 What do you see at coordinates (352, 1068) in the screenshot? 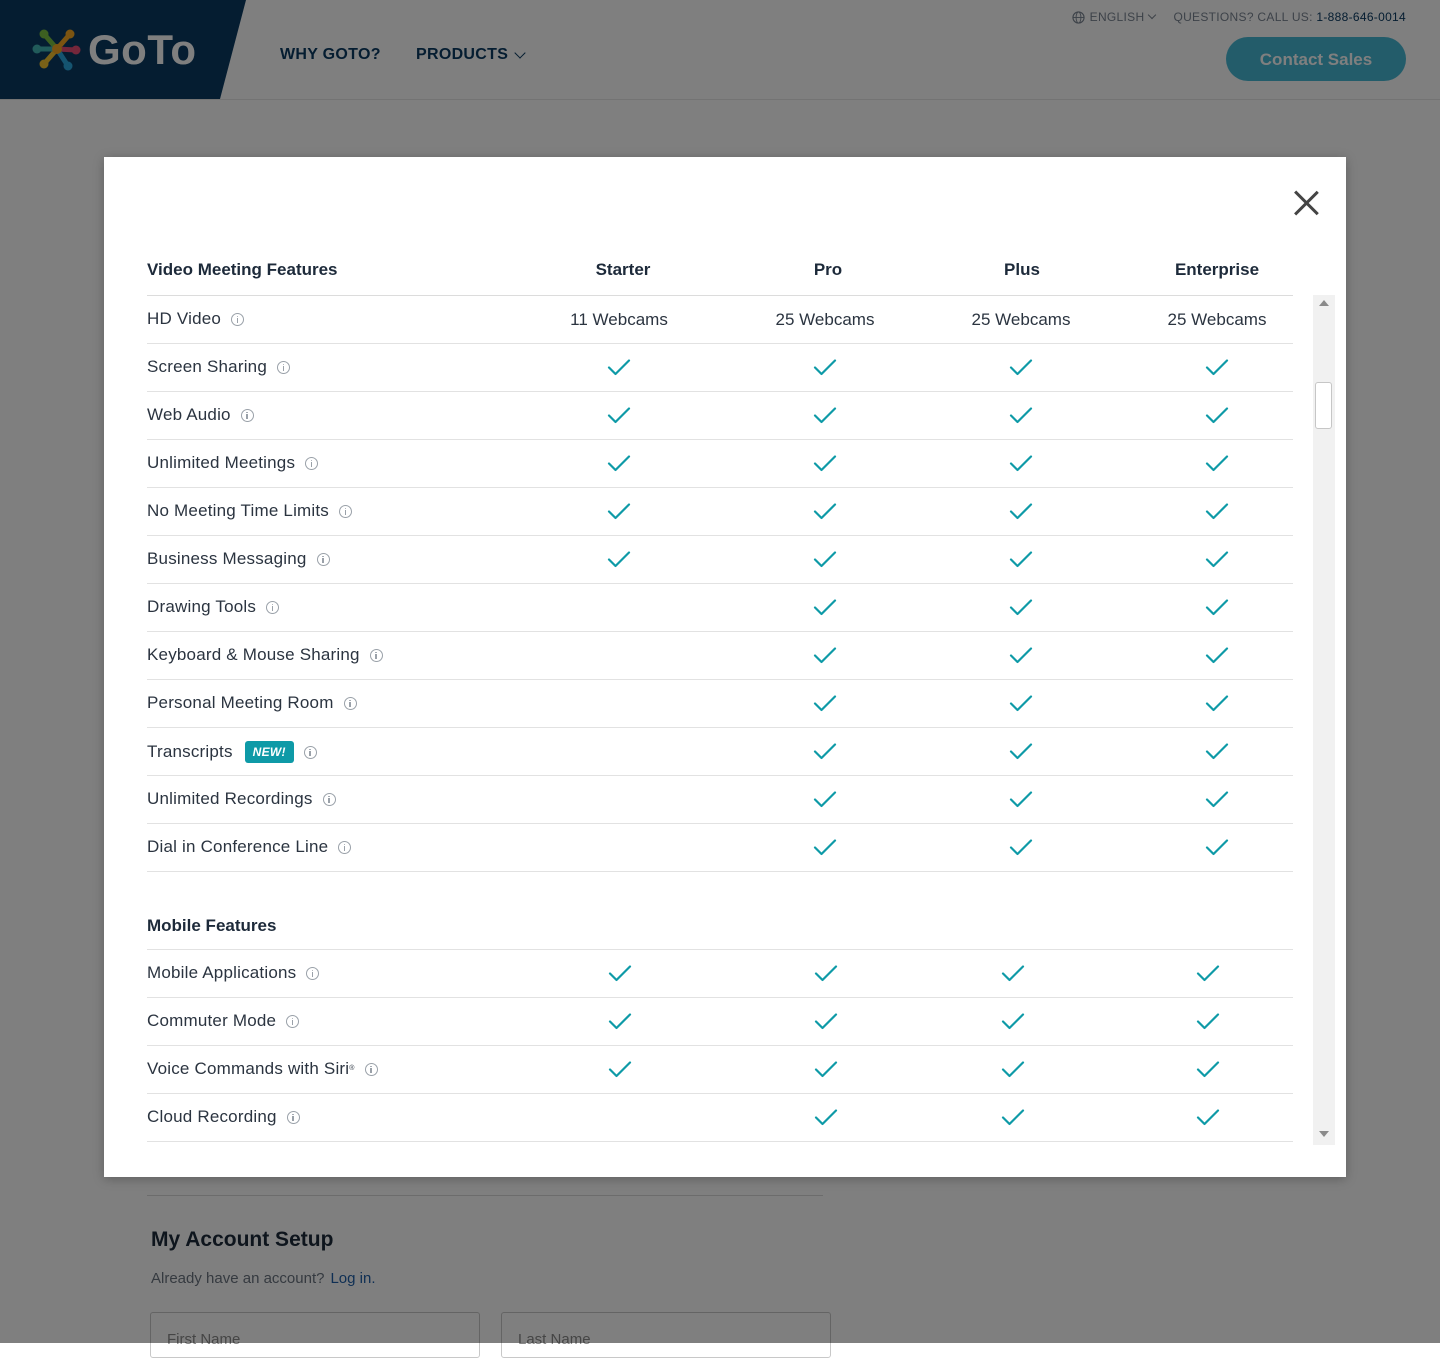
I see `registered-mark: ®` at bounding box center [352, 1068].